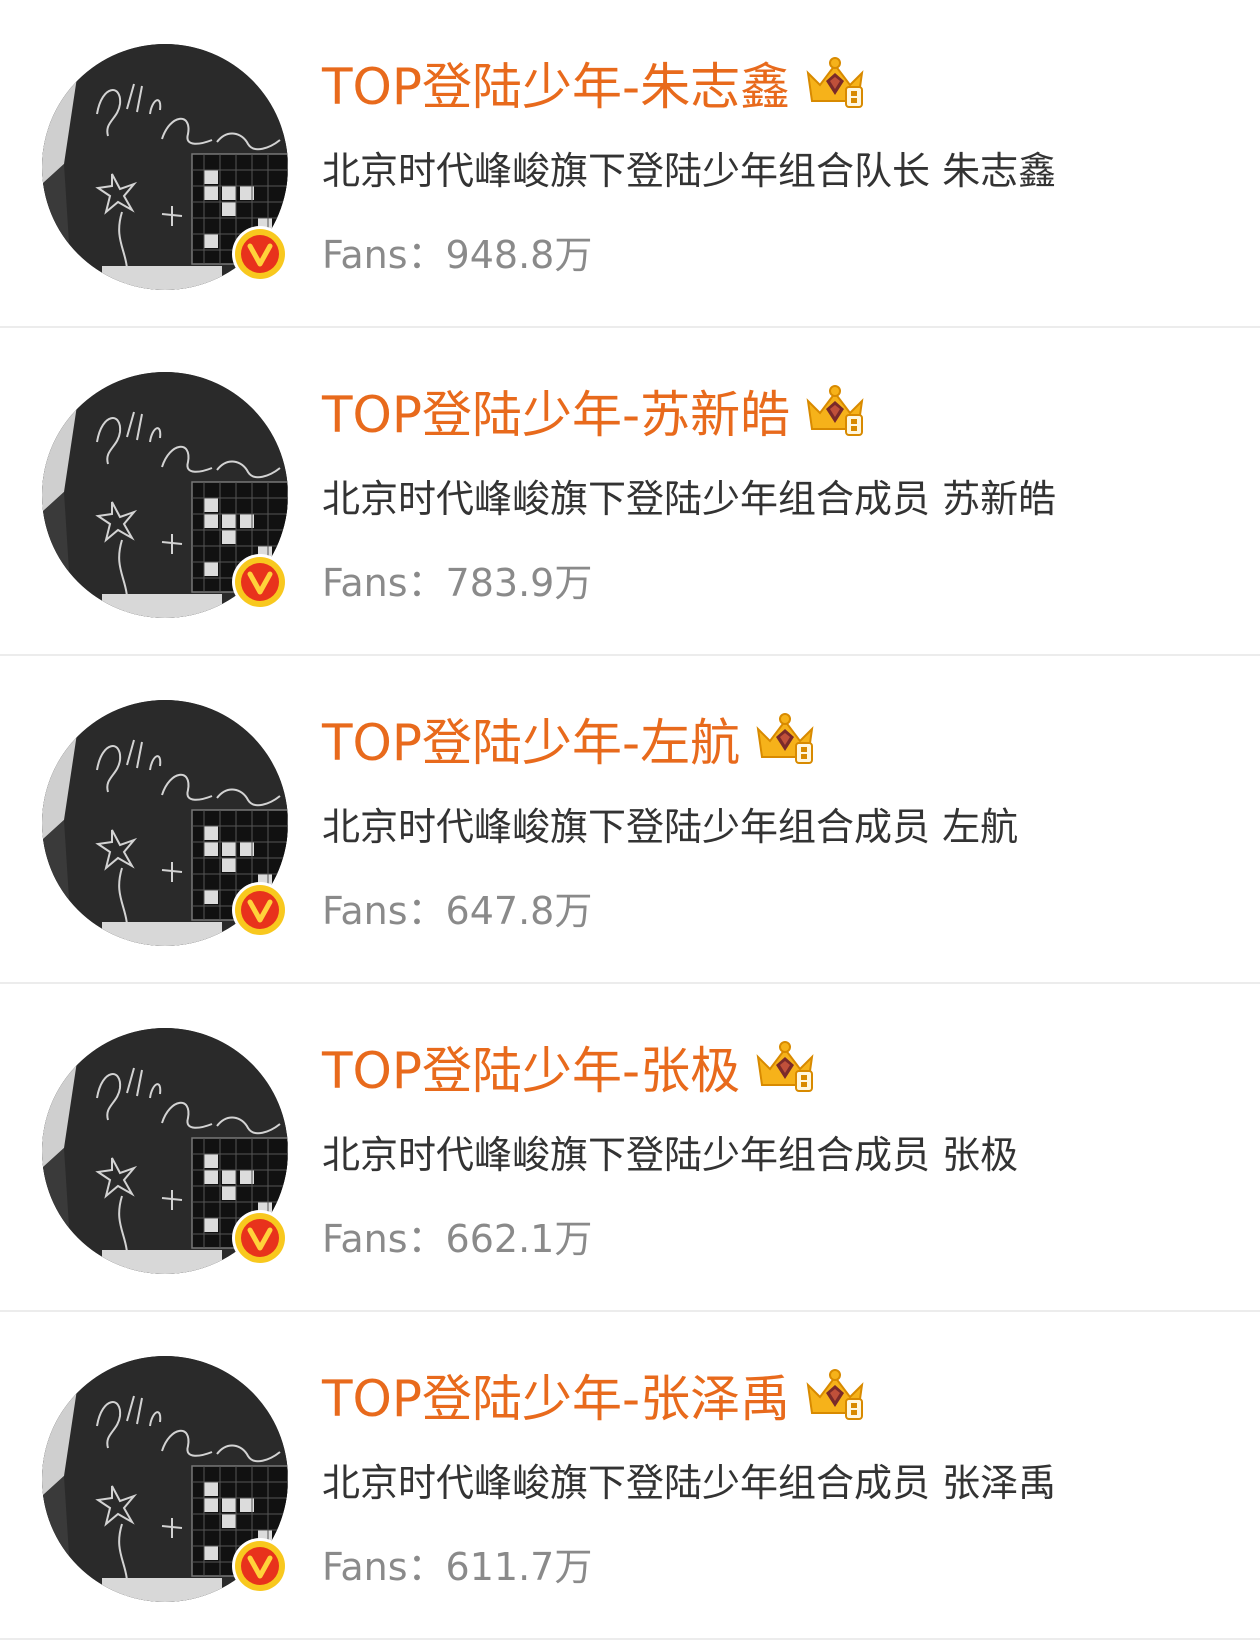  I want to click on account-name: TOP登陆少年-朱志鑫, so click(556, 83).